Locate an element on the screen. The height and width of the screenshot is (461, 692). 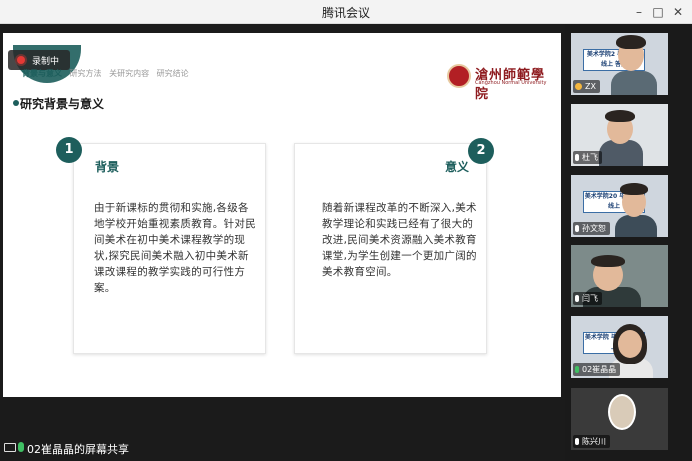
participant-tile: 闫飞 is located at coordinates (619, 276).